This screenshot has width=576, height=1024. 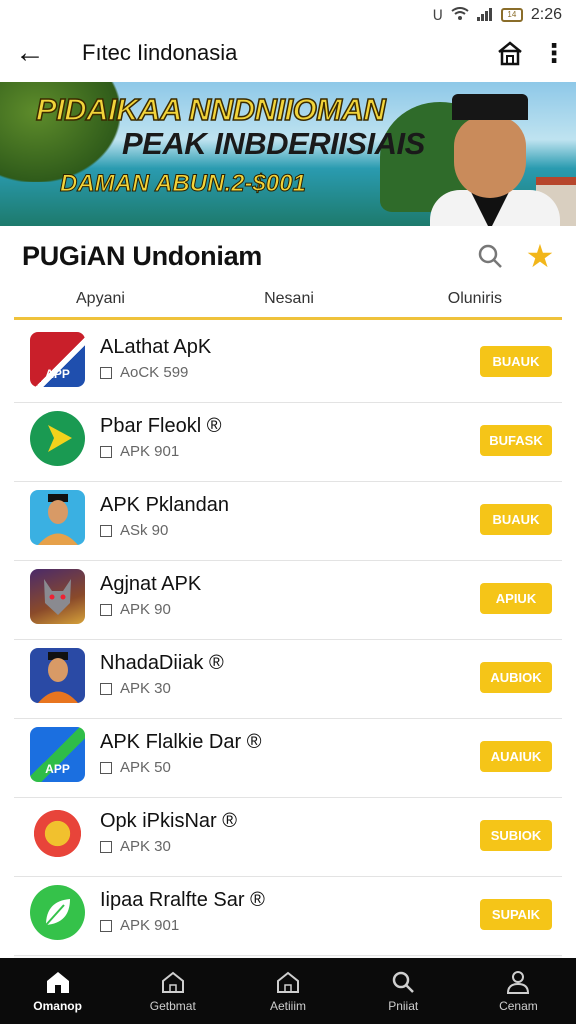 I want to click on status-time: 2:26, so click(x=546, y=14).